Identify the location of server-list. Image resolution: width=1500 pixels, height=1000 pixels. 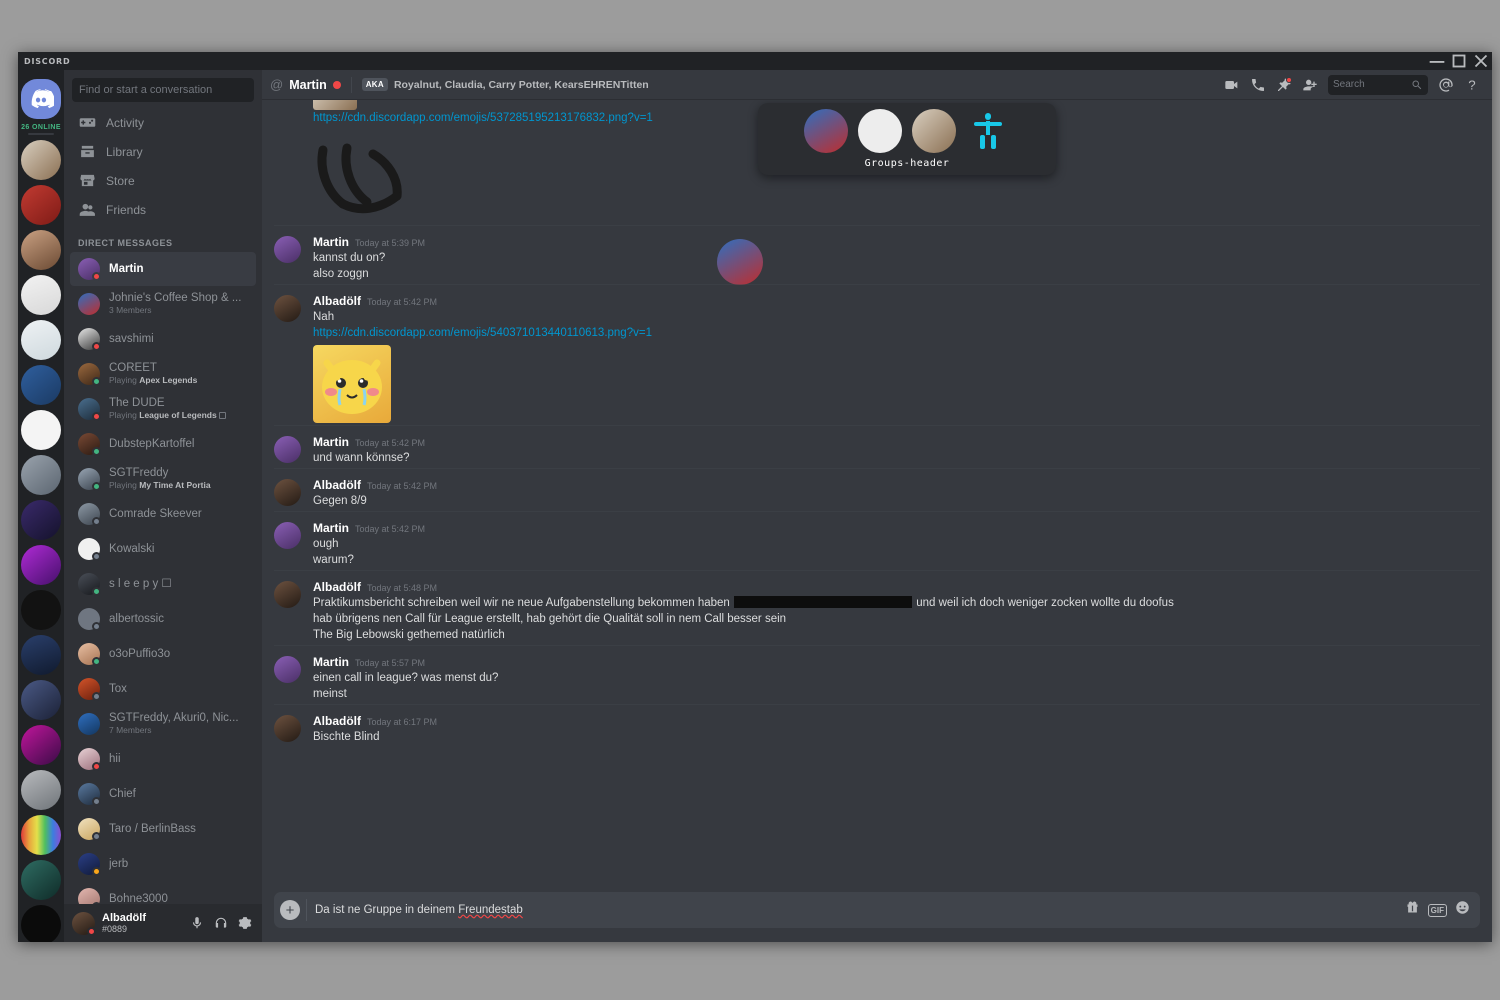
(41, 541).